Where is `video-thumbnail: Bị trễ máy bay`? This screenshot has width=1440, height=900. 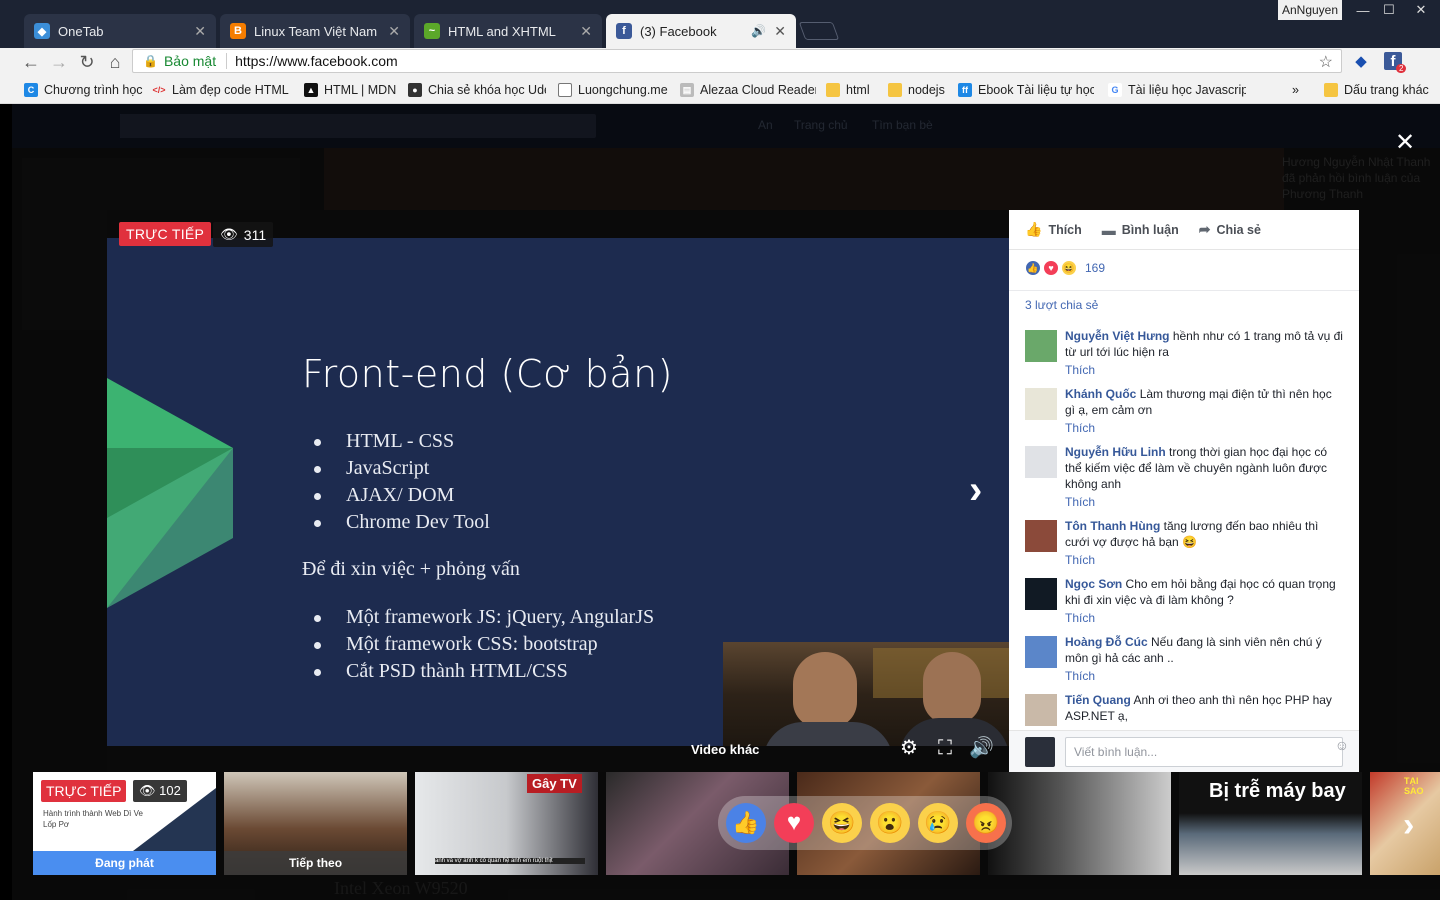 video-thumbnail: Bị trễ máy bay is located at coordinates (1270, 823).